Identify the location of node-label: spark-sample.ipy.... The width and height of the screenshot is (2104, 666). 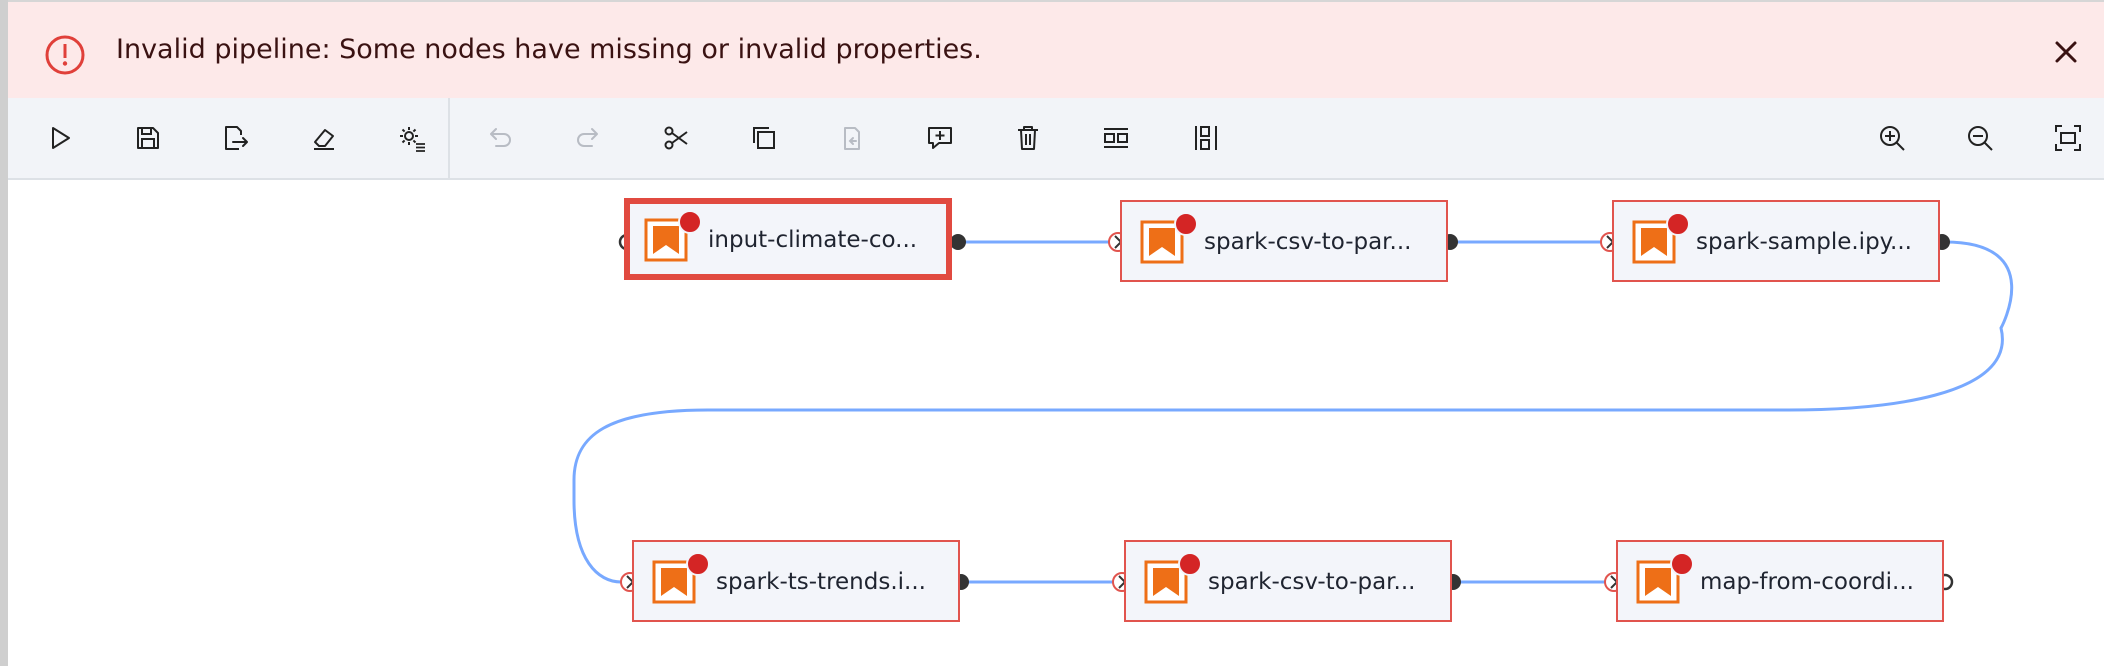
(1804, 242).